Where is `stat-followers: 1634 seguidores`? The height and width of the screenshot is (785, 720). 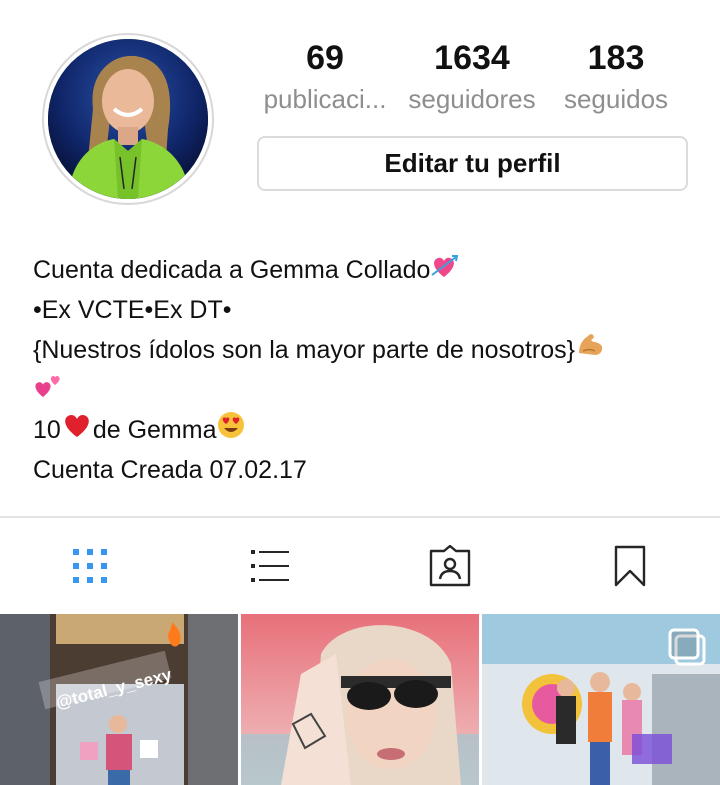 stat-followers: 1634 seguidores is located at coordinates (472, 77).